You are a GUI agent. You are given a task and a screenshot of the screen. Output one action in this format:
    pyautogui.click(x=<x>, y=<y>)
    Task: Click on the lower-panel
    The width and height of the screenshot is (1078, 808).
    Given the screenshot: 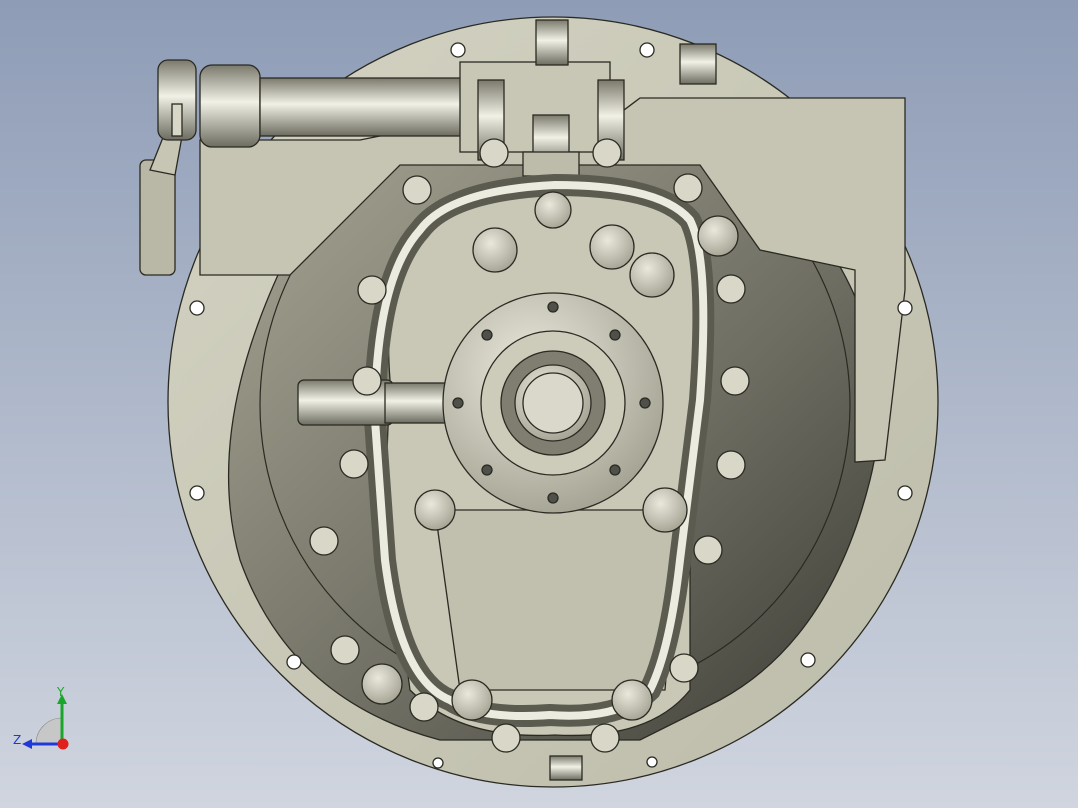 What is the action you would take?
    pyautogui.click(x=557, y=600)
    